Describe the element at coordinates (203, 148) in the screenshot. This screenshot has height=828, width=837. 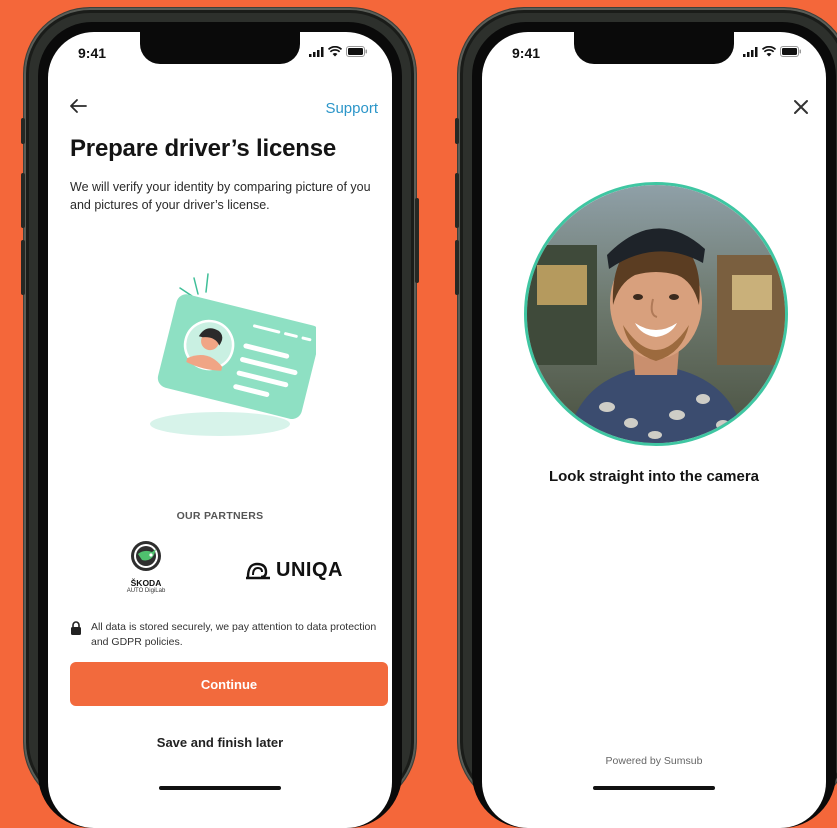
I see `page-title: Prepare driver’s license` at that location.